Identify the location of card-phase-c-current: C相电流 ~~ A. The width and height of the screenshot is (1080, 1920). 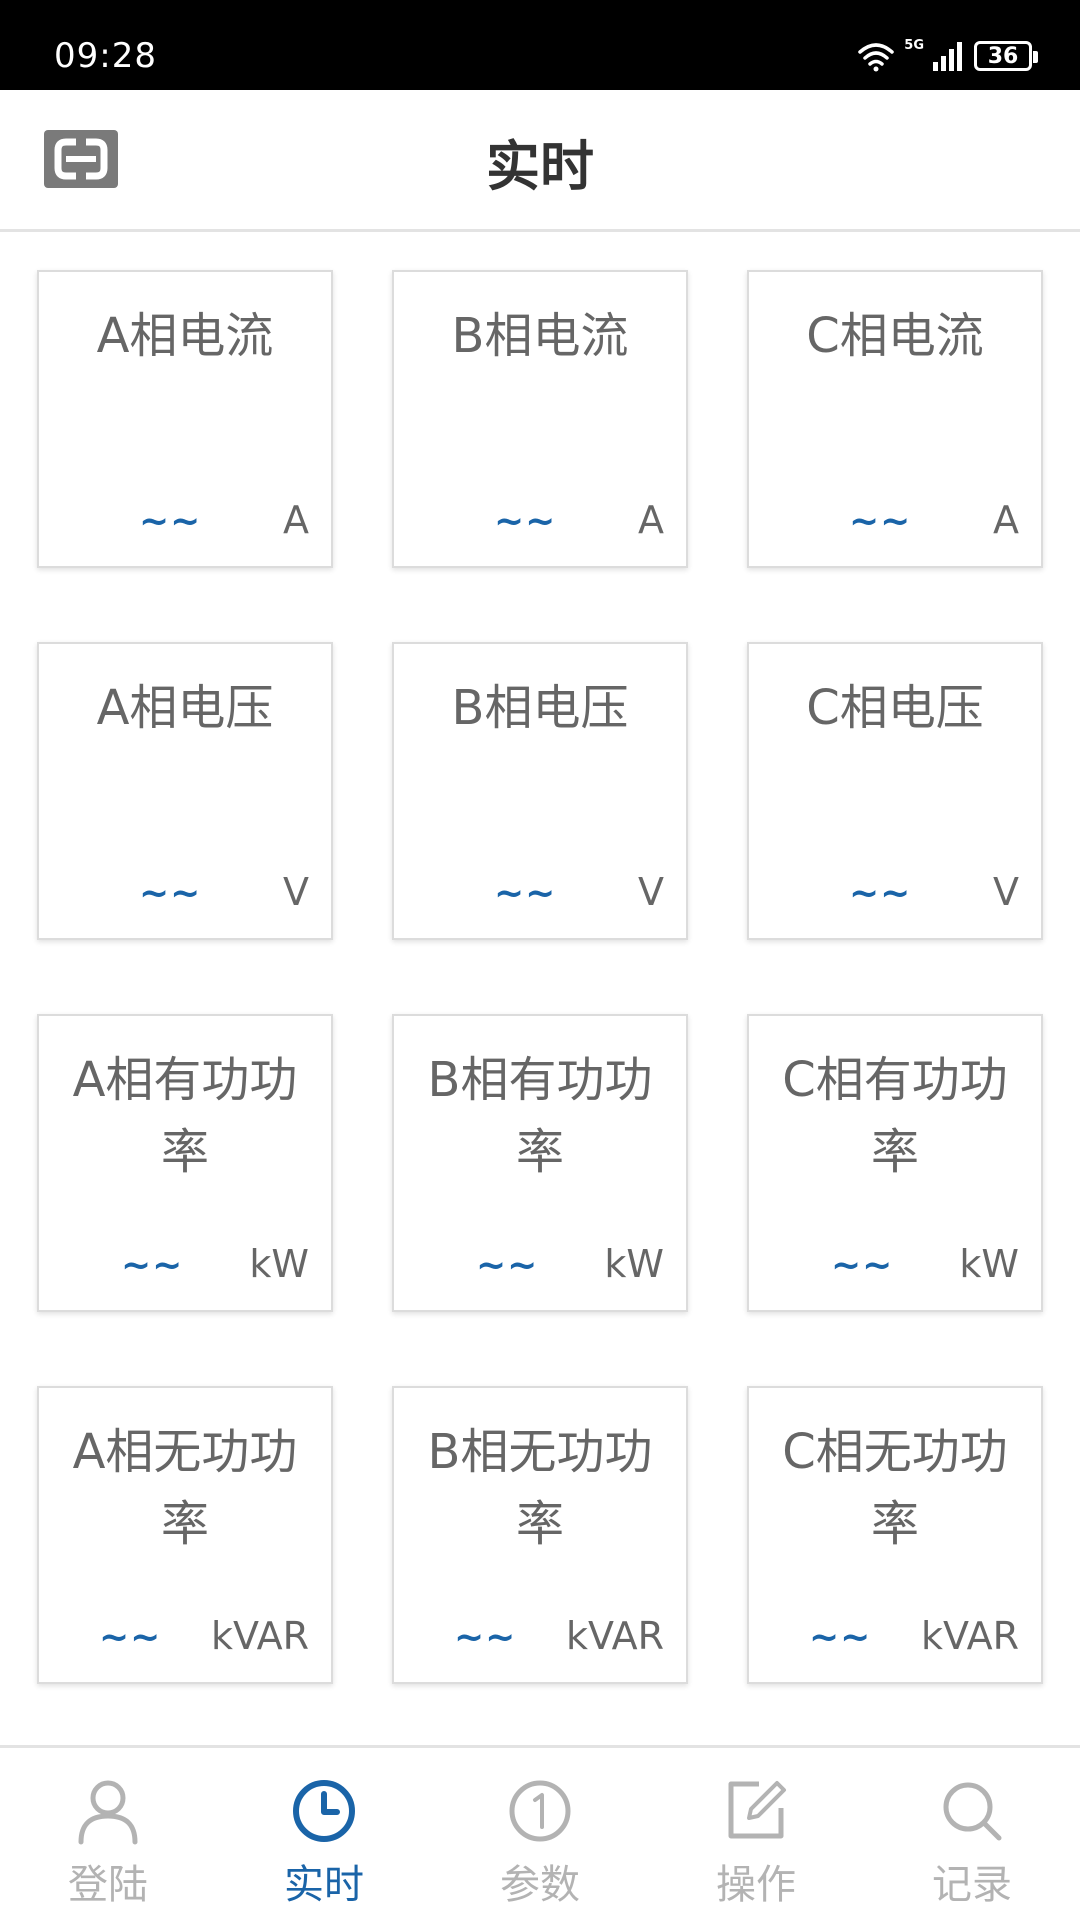
(895, 419).